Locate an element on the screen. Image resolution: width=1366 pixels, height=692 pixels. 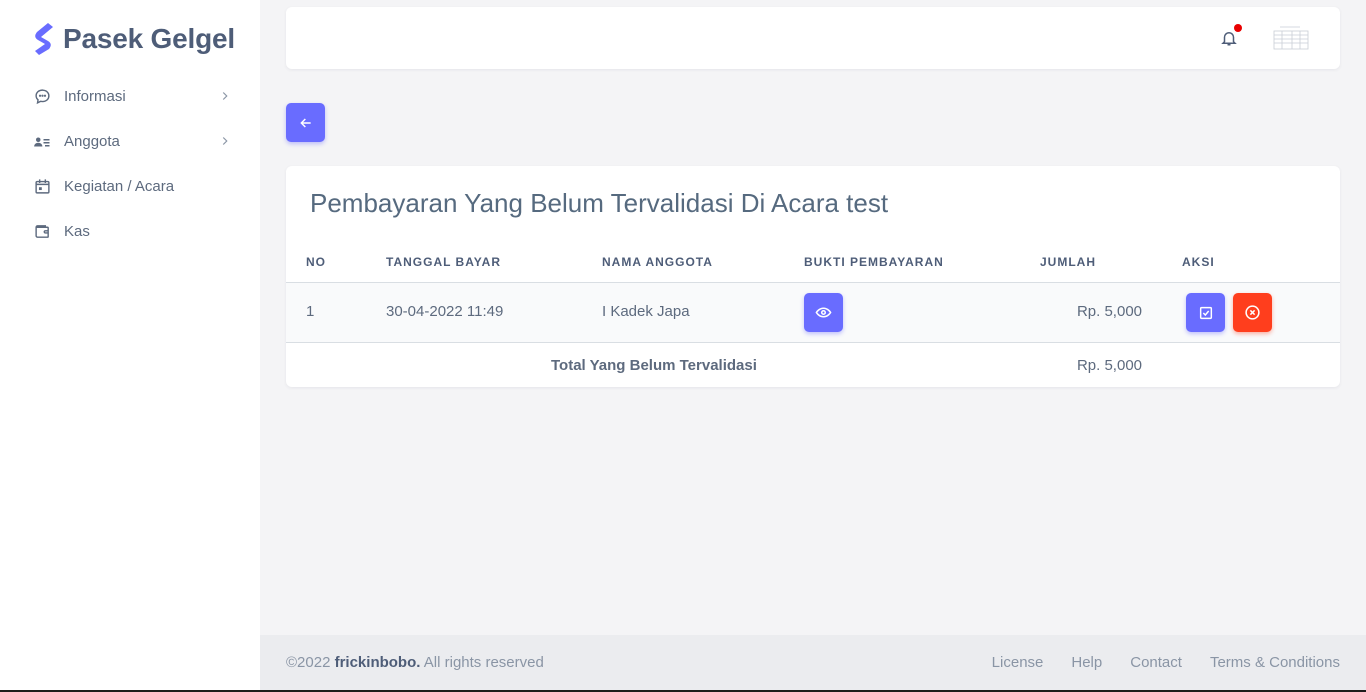
user-list-icon is located at coordinates (42, 142).